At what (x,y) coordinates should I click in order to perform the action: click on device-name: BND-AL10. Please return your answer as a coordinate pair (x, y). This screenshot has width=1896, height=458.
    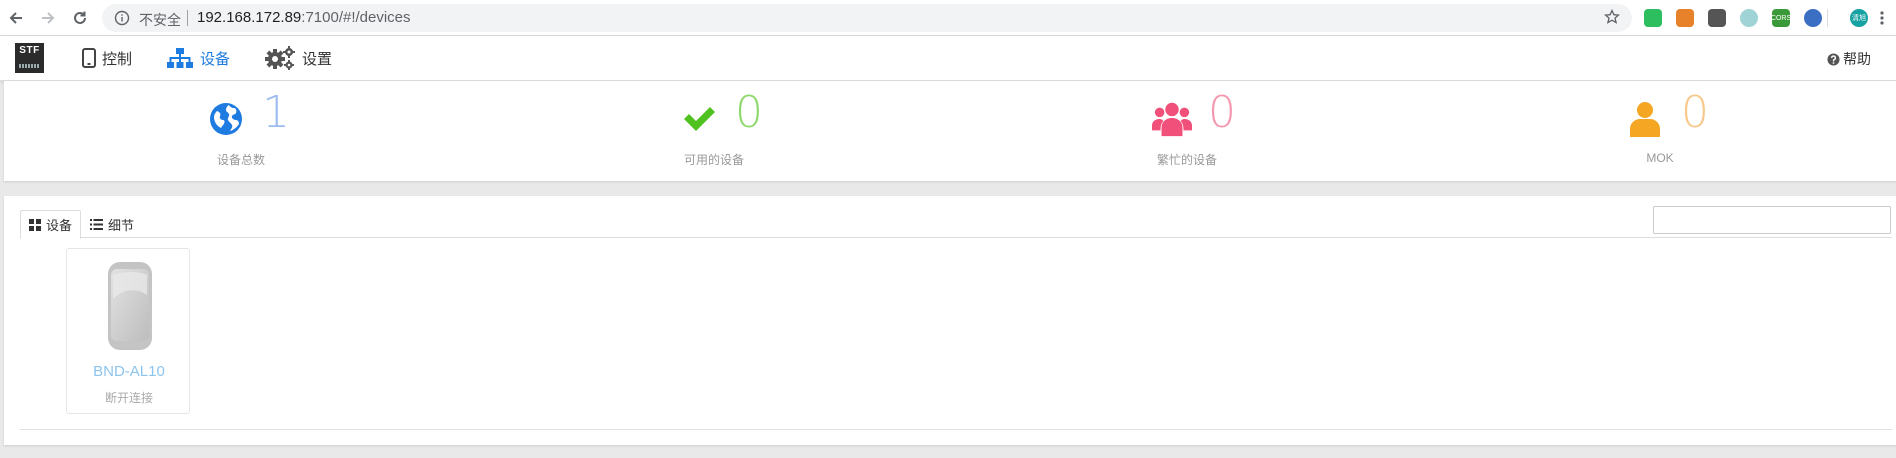
    Looking at the image, I should click on (129, 371).